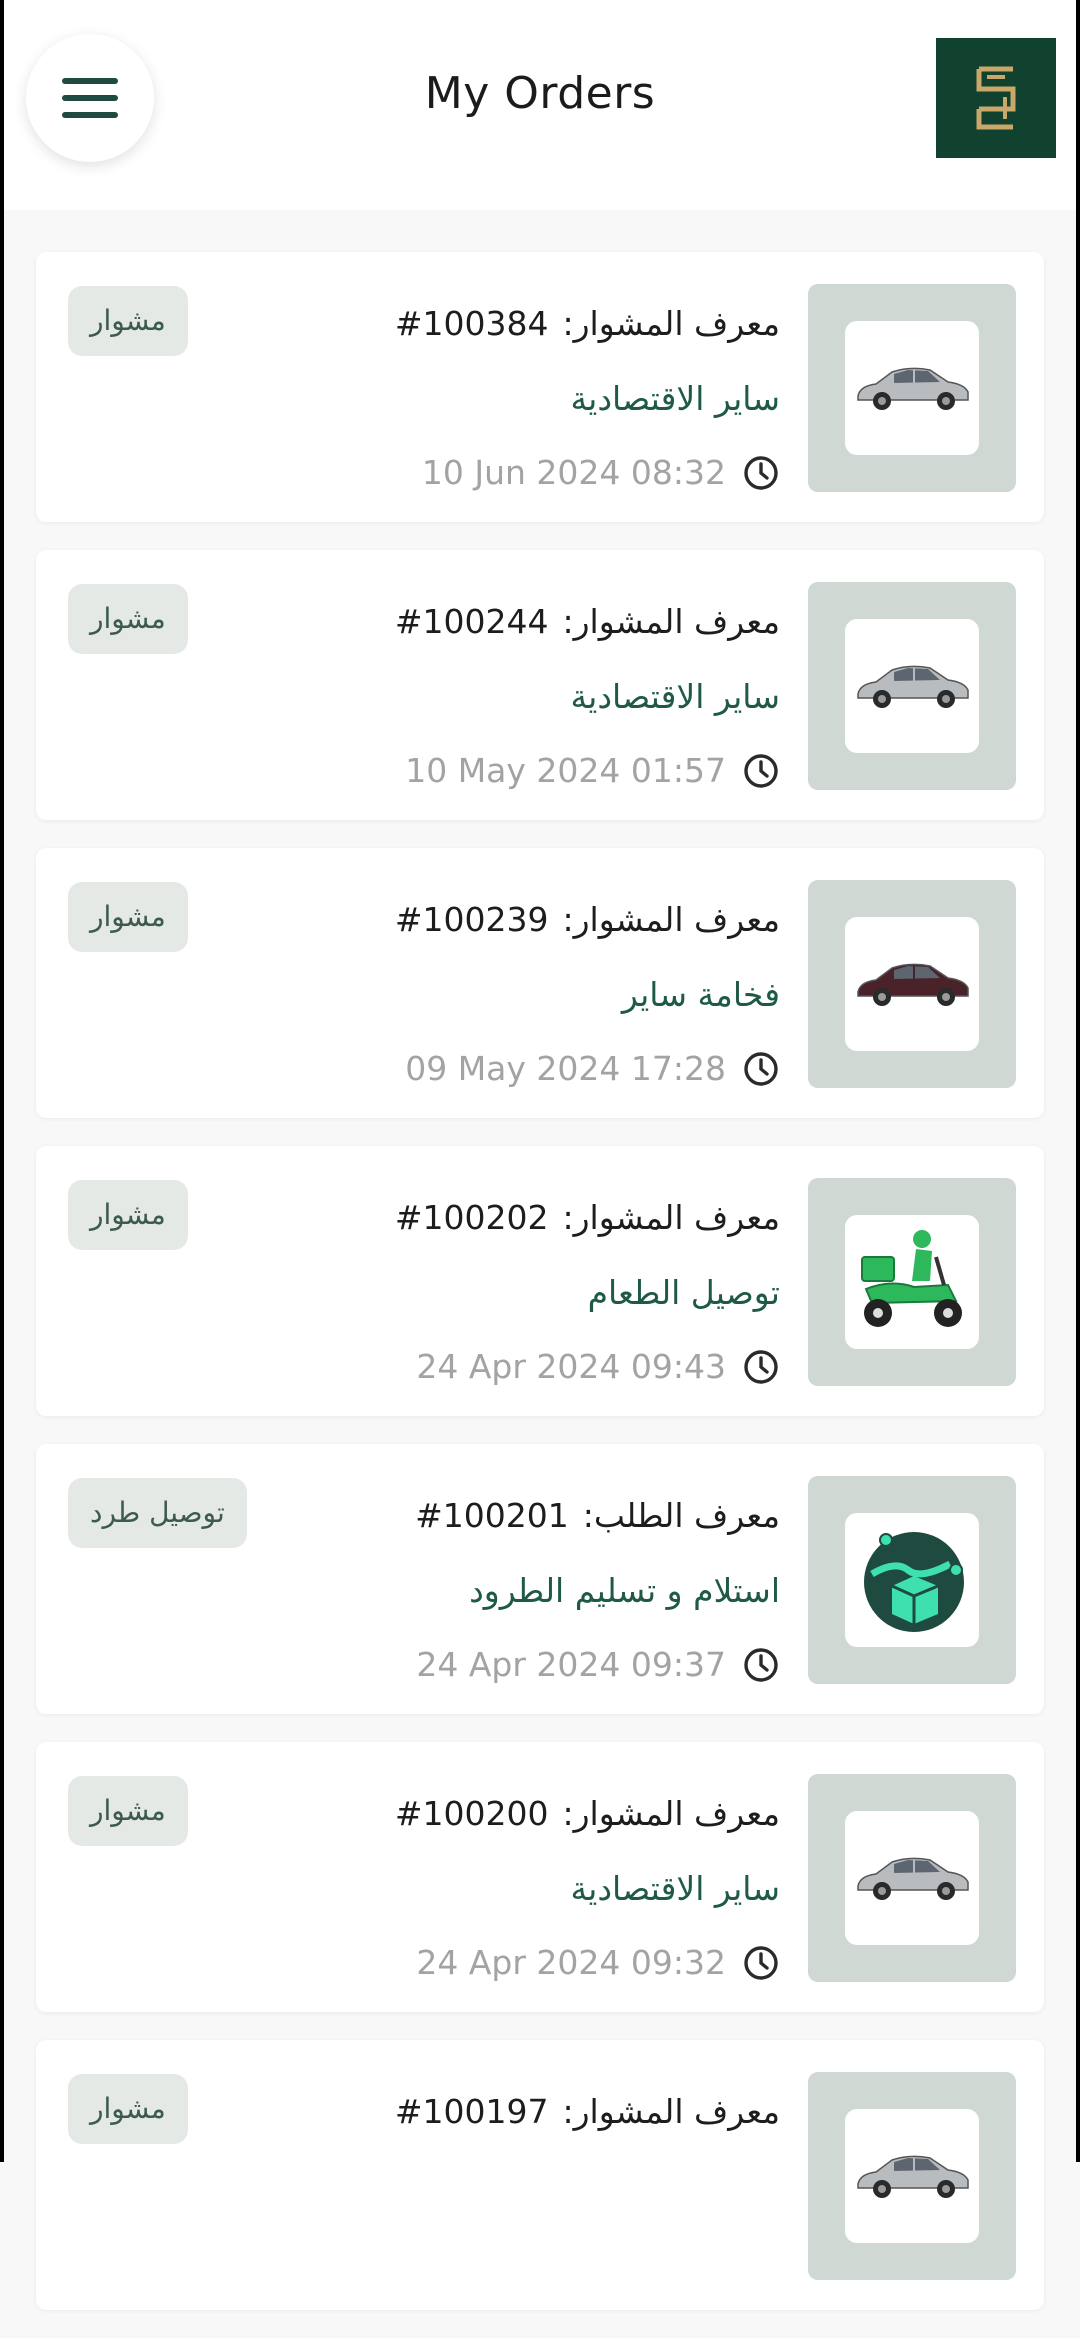 Image resolution: width=1080 pixels, height=2338 pixels. I want to click on order-id-line: معرف المشوار: #100384, so click(587, 324).